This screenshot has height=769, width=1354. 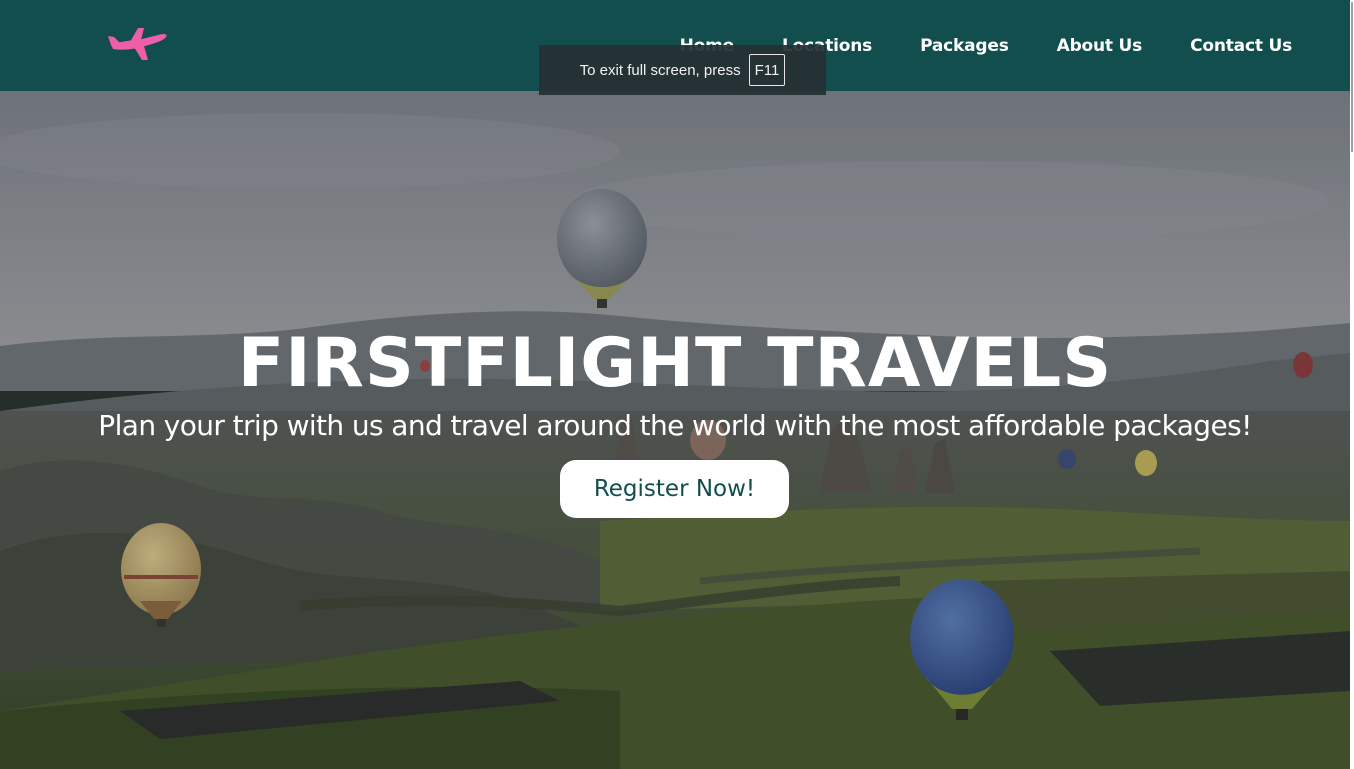 What do you see at coordinates (138, 45) in the screenshot?
I see `airplane-icon` at bounding box center [138, 45].